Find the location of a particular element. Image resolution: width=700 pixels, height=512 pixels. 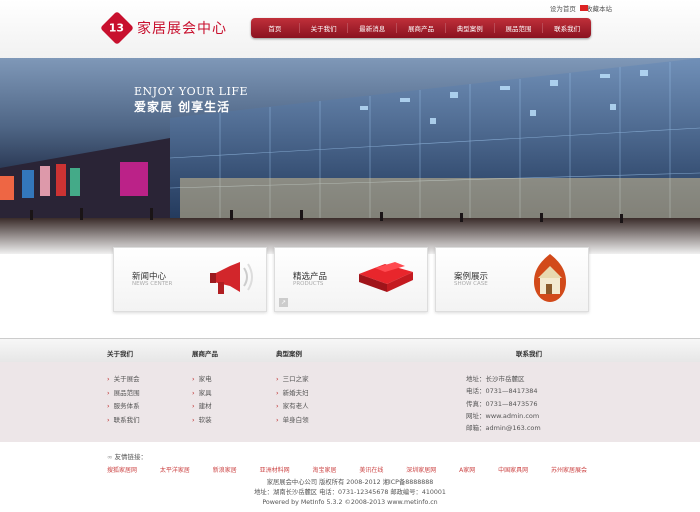

footer-link: 单身白领 is located at coordinates (292, 421).